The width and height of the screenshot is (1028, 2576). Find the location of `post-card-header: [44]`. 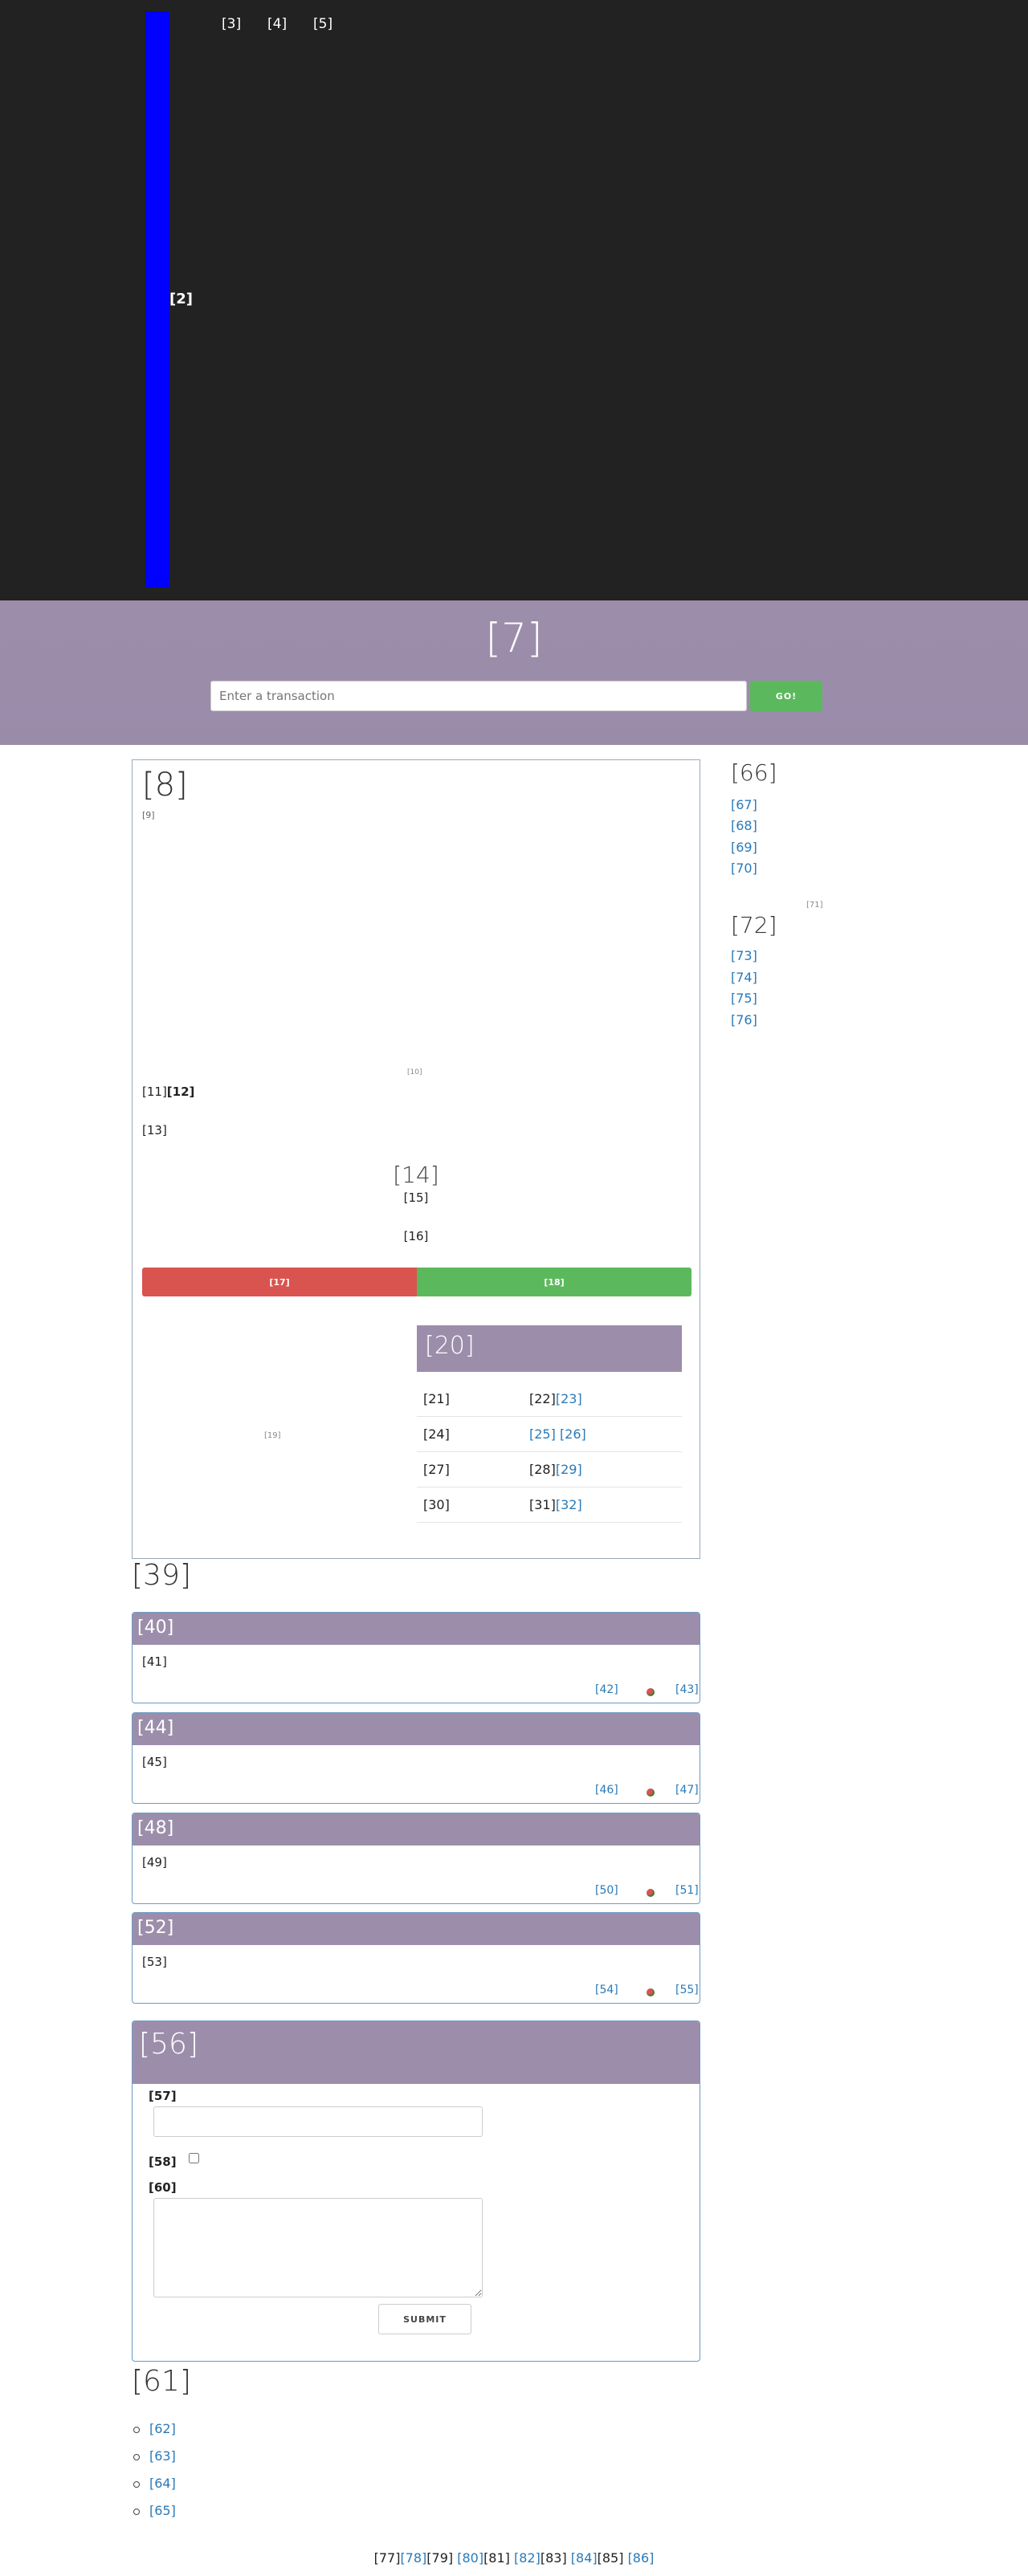

post-card-header: [44] is located at coordinates (416, 1729).